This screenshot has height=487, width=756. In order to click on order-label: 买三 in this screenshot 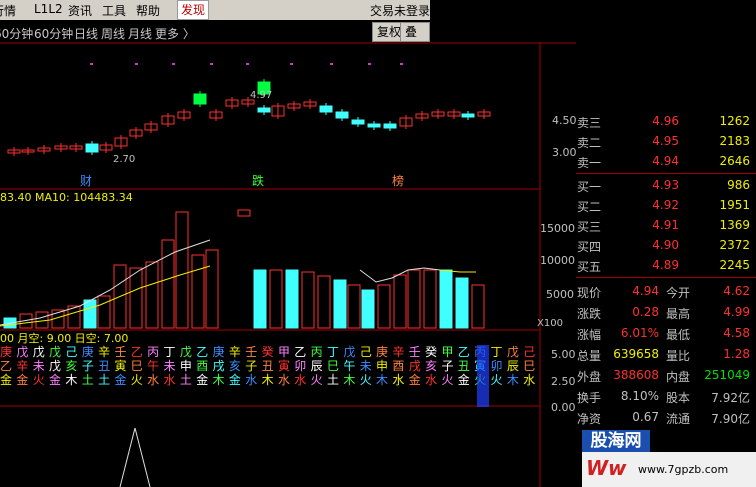, I will do `click(589, 227)`.